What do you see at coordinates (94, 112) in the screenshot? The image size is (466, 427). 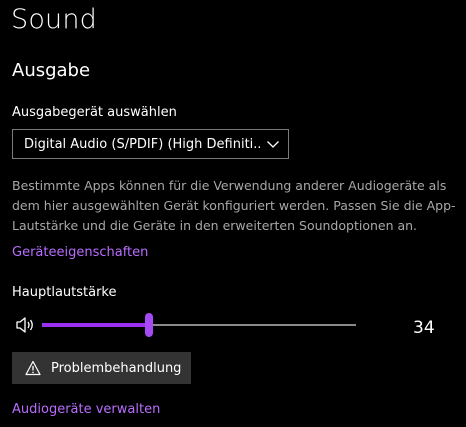 I see `output-device-label: Ausgabegerät auswählen` at bounding box center [94, 112].